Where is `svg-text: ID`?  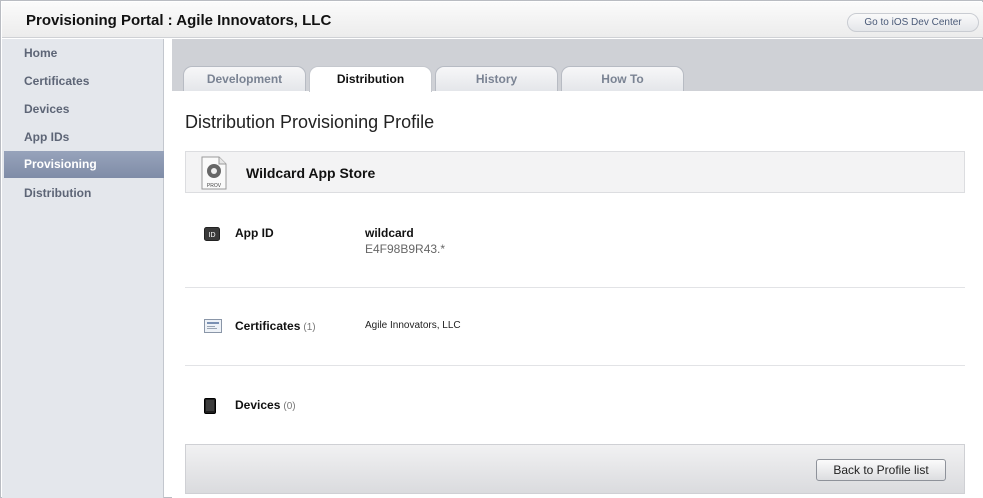 svg-text: ID is located at coordinates (212, 235).